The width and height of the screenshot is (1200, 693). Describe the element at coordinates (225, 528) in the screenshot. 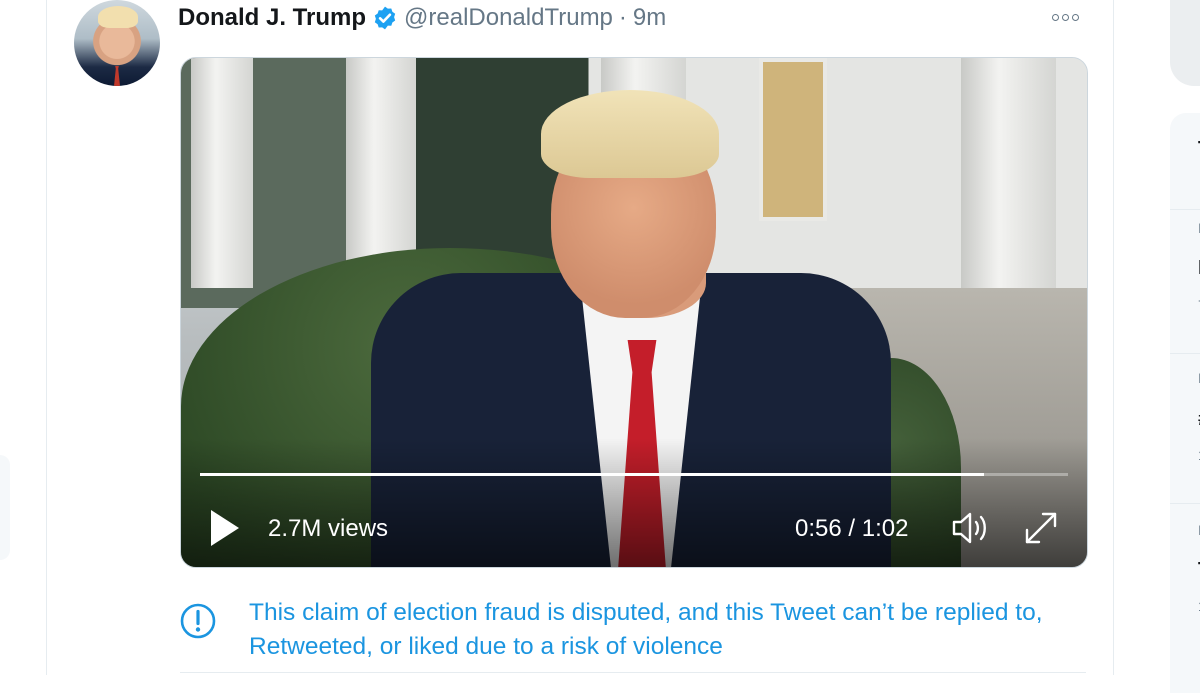

I see `play-icon` at that location.